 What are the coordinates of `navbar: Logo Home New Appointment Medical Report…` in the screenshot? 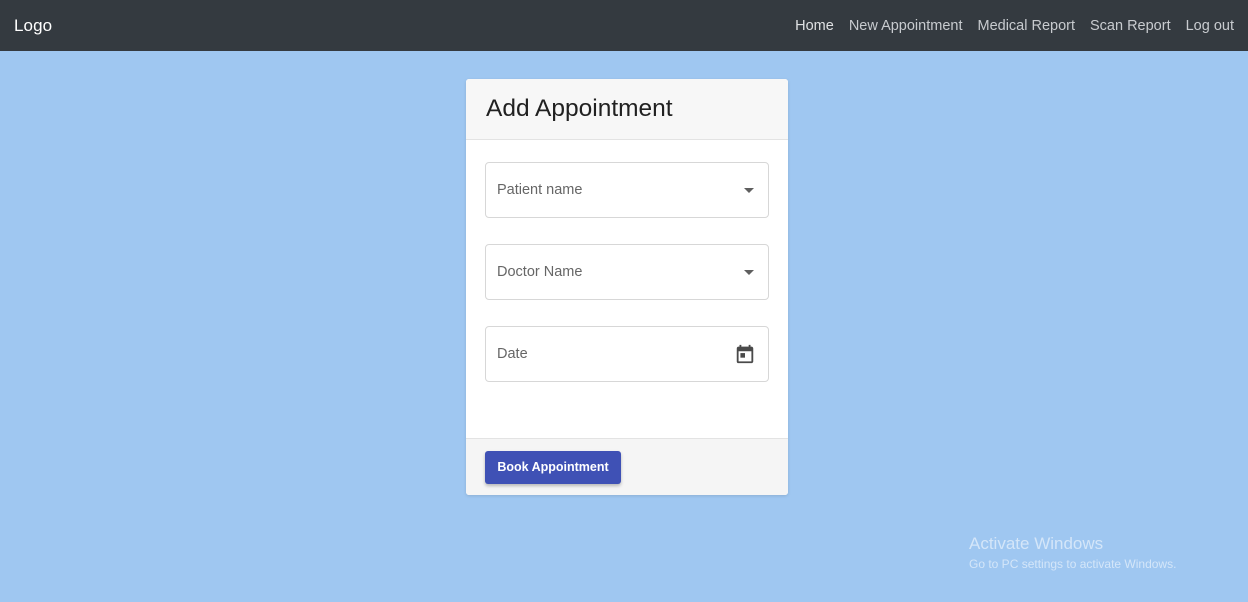 It's located at (624, 25).